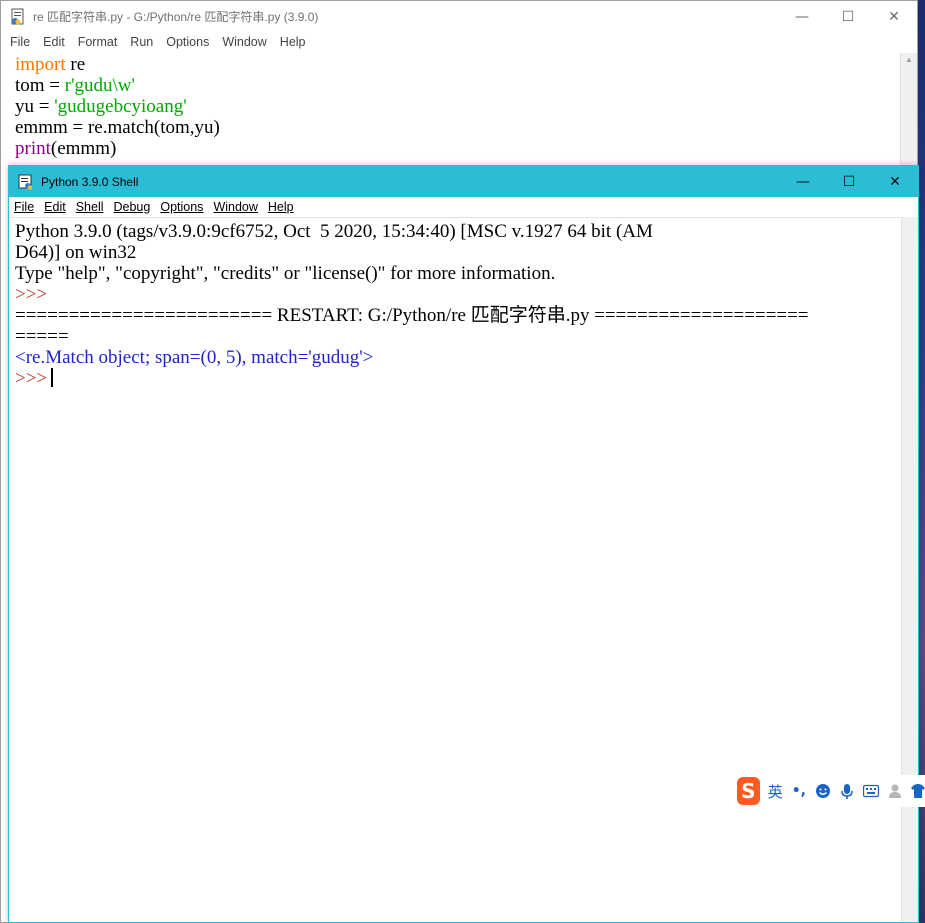 The width and height of the screenshot is (925, 923). I want to click on string-literal: r'gudu\w', so click(99, 85).